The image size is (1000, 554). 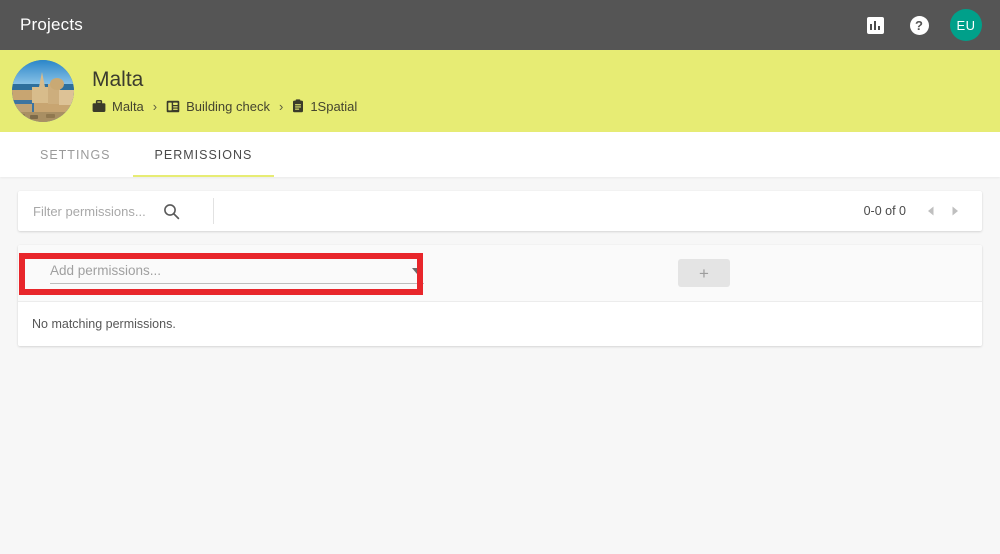 I want to click on app-bar-actions: ? EU, so click(x=922, y=25).